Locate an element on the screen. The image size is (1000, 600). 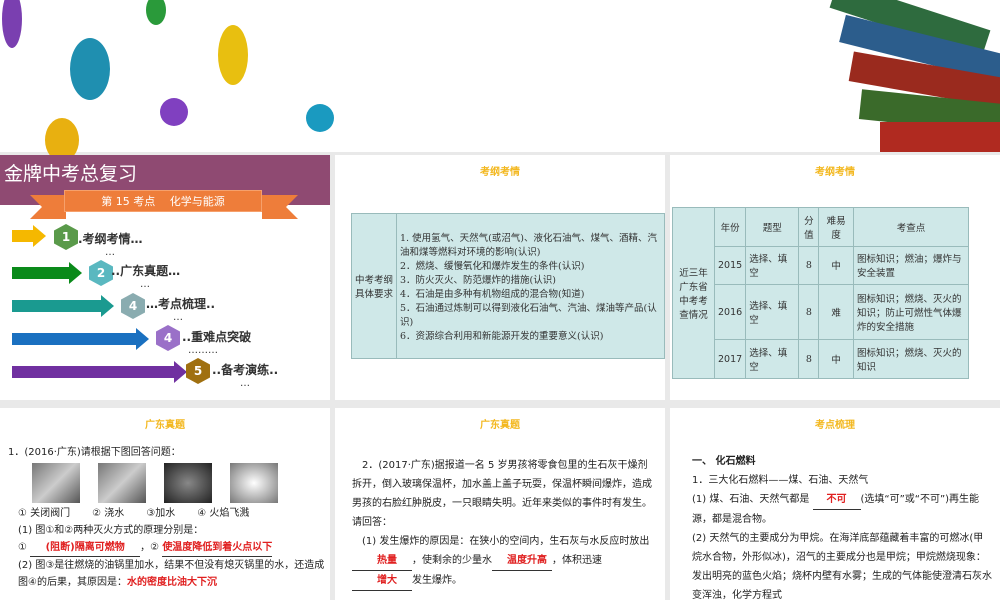
menu-item-practice: ..备考演练.. is located at coordinates (245, 369).